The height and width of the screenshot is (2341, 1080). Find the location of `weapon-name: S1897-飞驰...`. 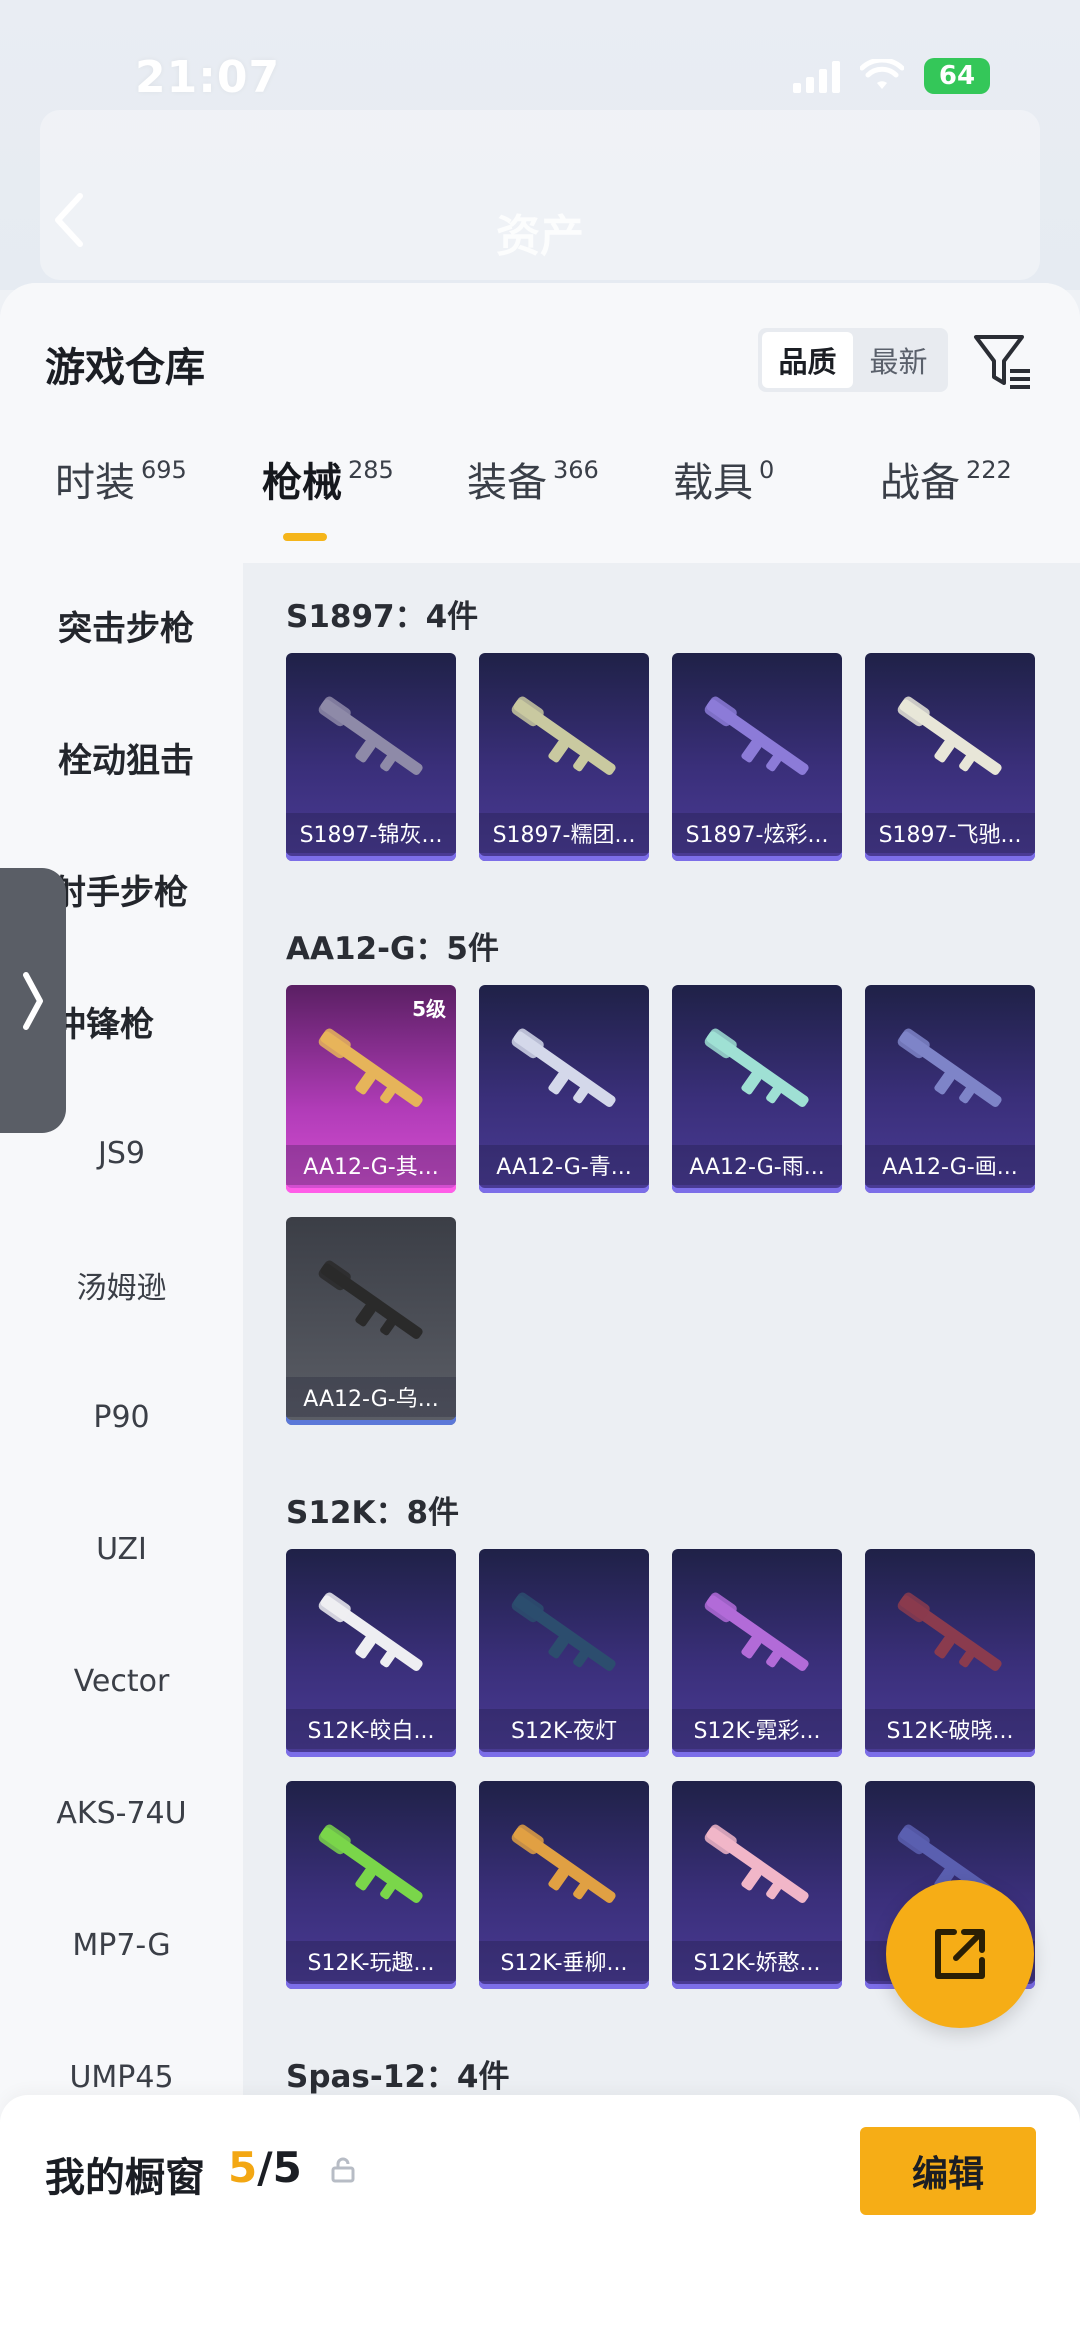

weapon-name: S1897-飞驰... is located at coordinates (950, 833).